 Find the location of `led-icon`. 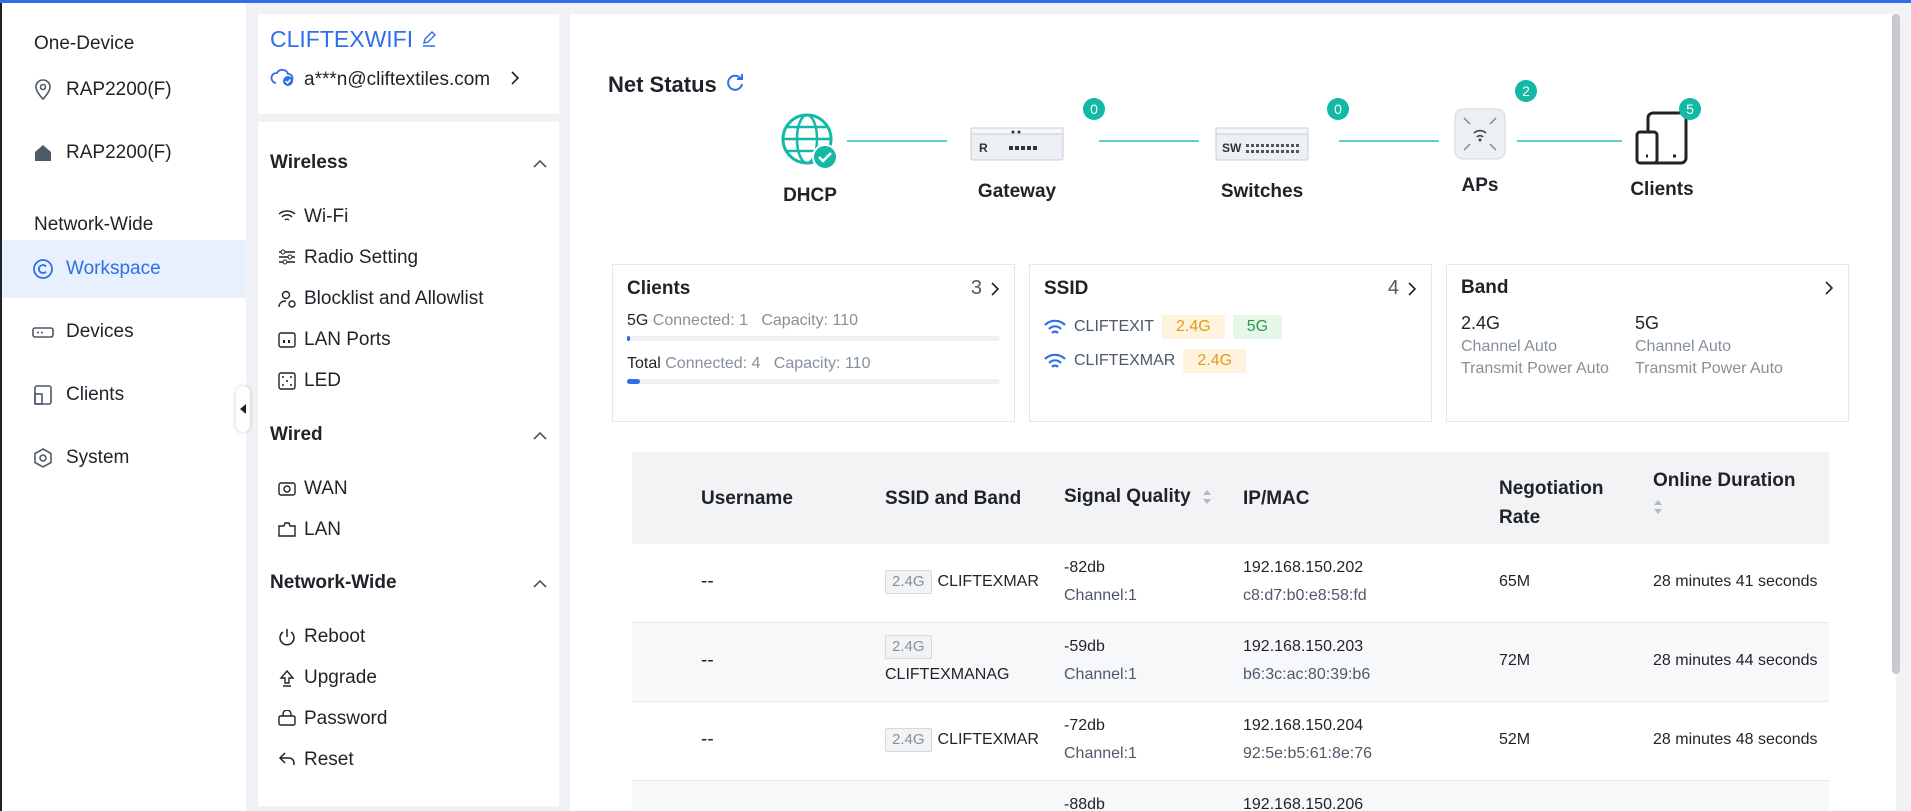

led-icon is located at coordinates (287, 381).